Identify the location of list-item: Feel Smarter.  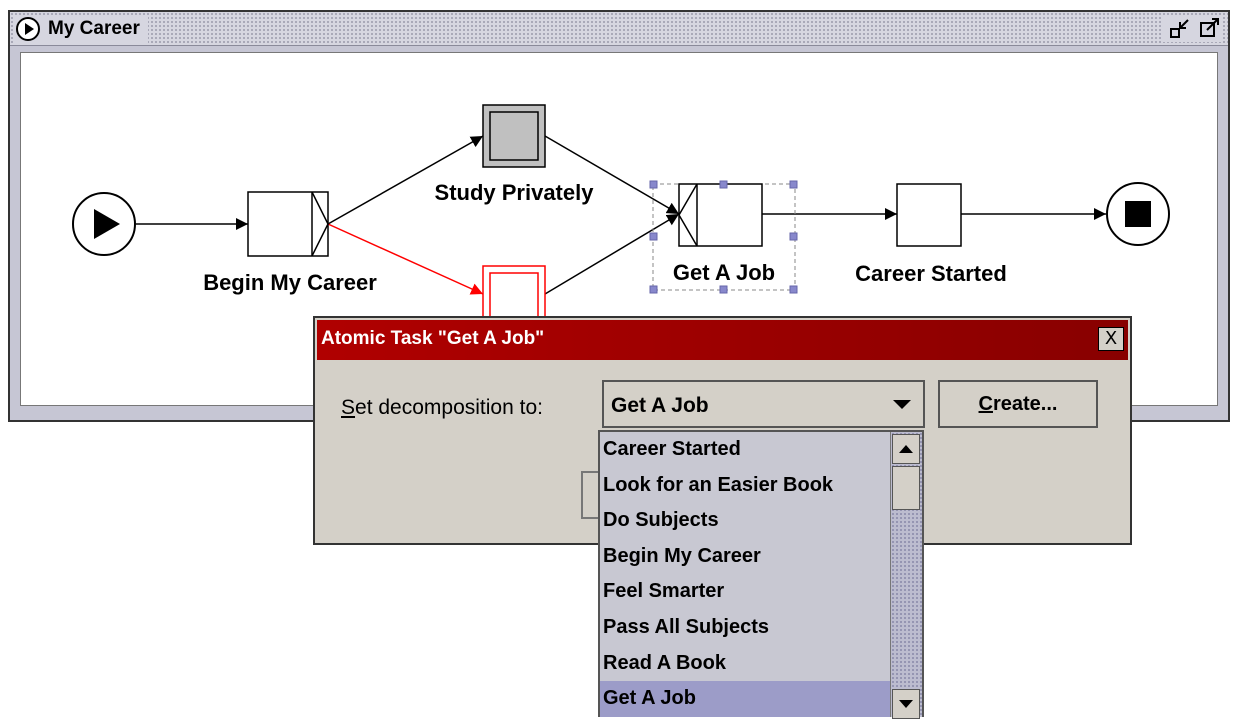
(745, 592).